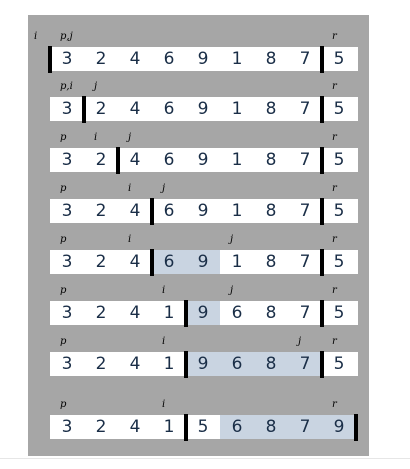 The width and height of the screenshot is (410, 469). What do you see at coordinates (205, 458) in the screenshot?
I see `divider` at bounding box center [205, 458].